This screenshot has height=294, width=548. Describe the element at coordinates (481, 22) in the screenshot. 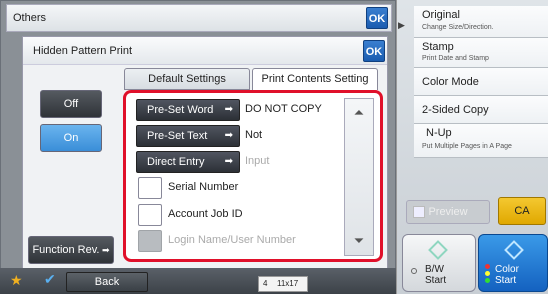

I see `original-item: Original Change Size/Direction.` at that location.